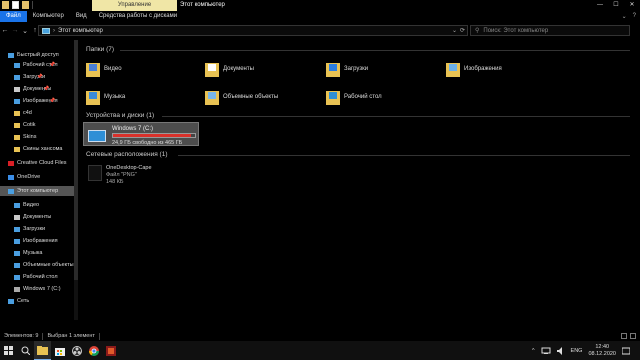 The width and height of the screenshot is (640, 360). I want to click on network-item-size: 148 КБ, so click(115, 182).